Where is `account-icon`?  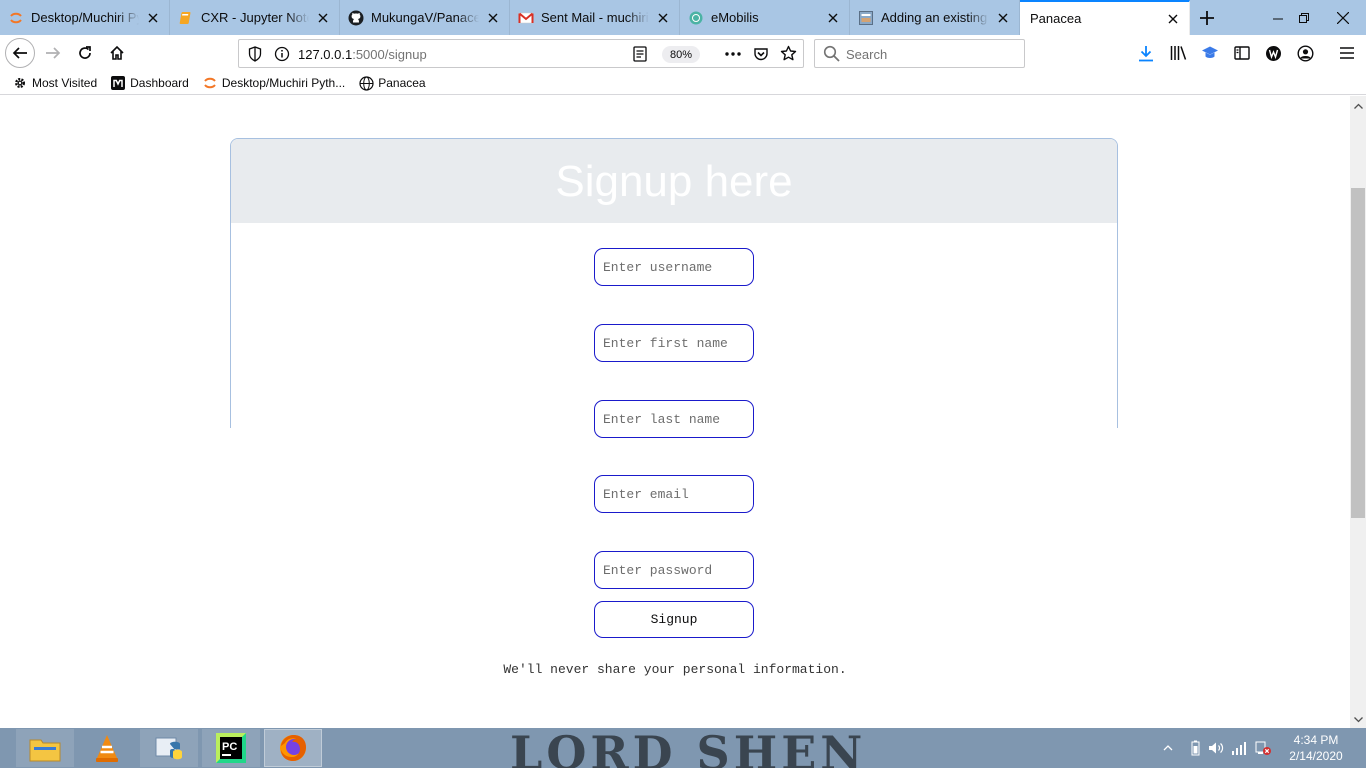
account-icon is located at coordinates (1305, 55).